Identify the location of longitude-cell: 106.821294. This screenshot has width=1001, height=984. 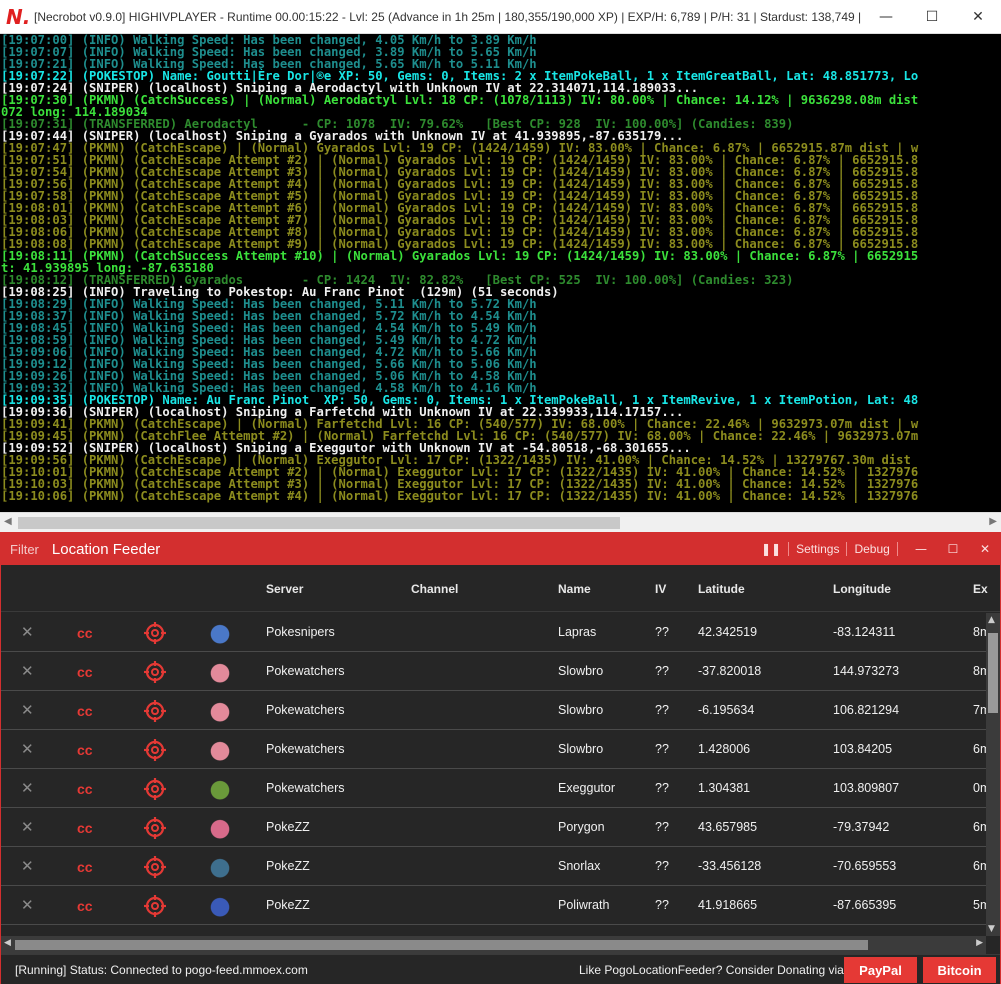
(866, 710).